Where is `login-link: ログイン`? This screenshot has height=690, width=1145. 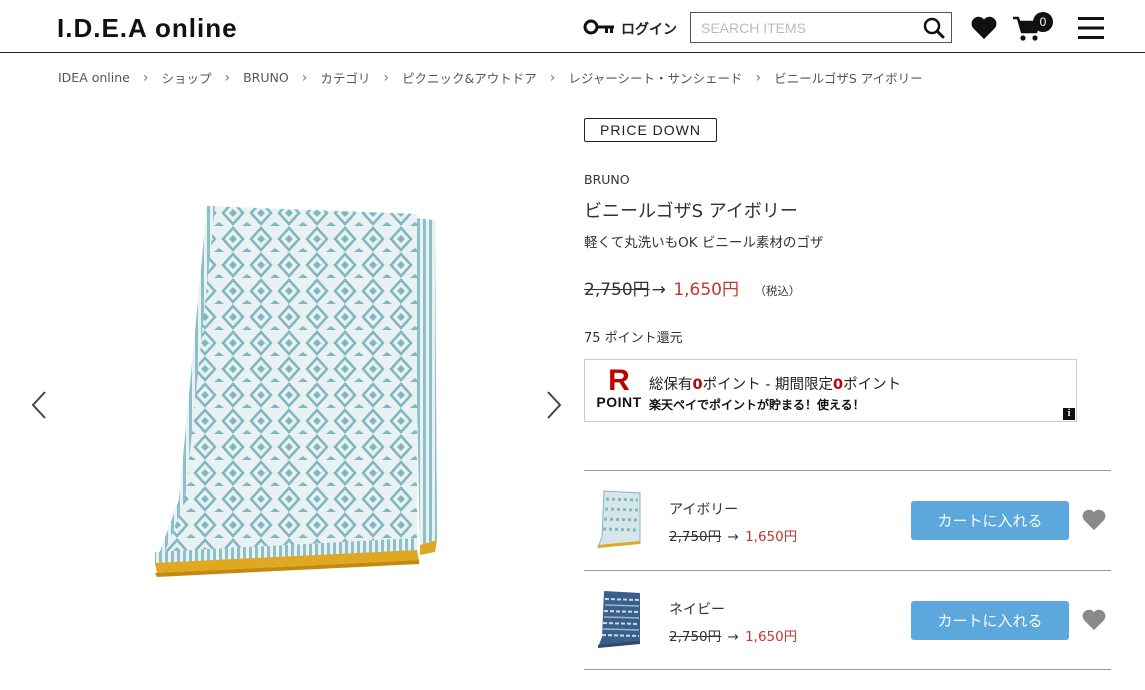 login-link: ログイン is located at coordinates (630, 29).